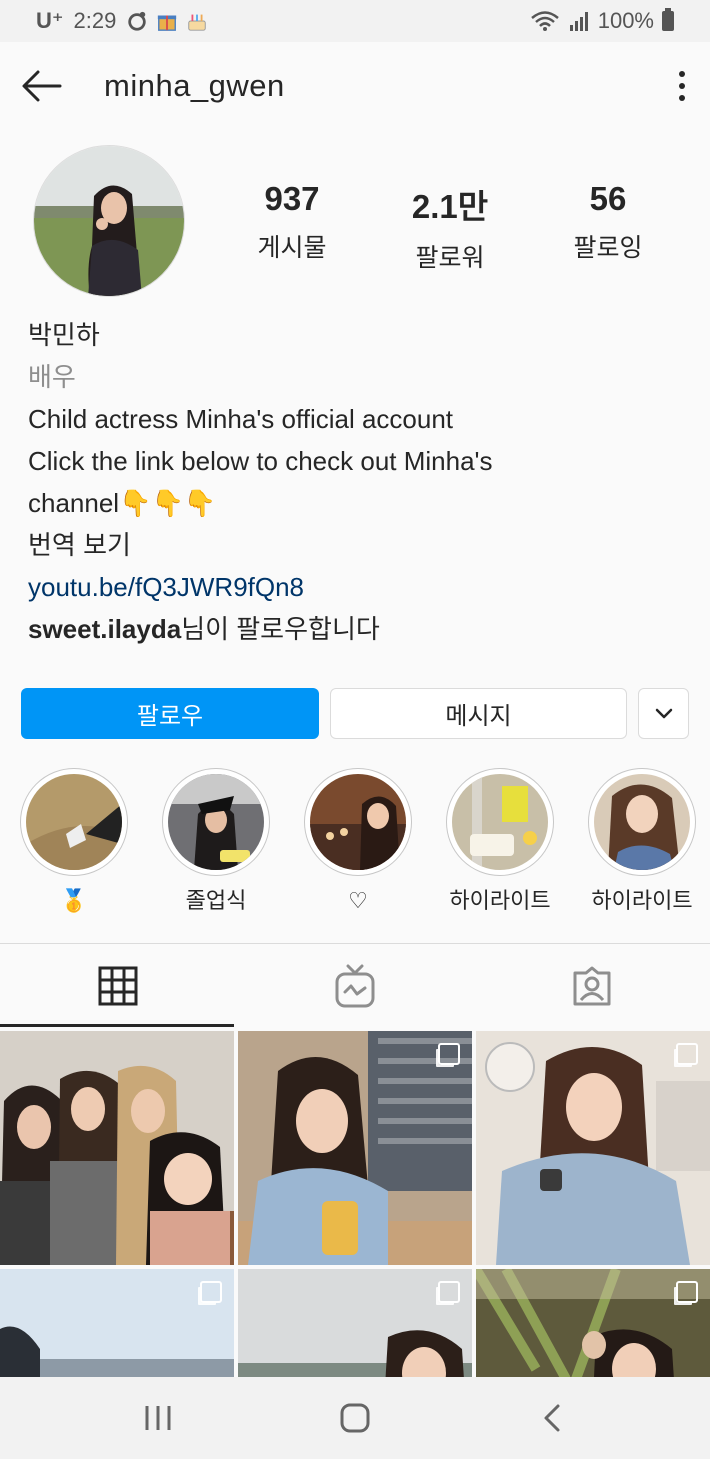  Describe the element at coordinates (64, 335) in the screenshot. I see `display-name: 박민하` at that location.